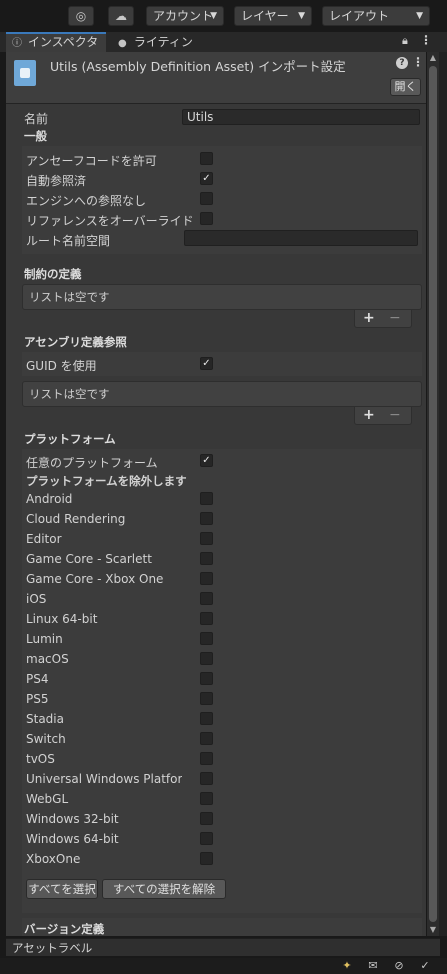 This screenshot has height=974, width=447. I want to click on allow-unsafe-checkbox, so click(206, 158).